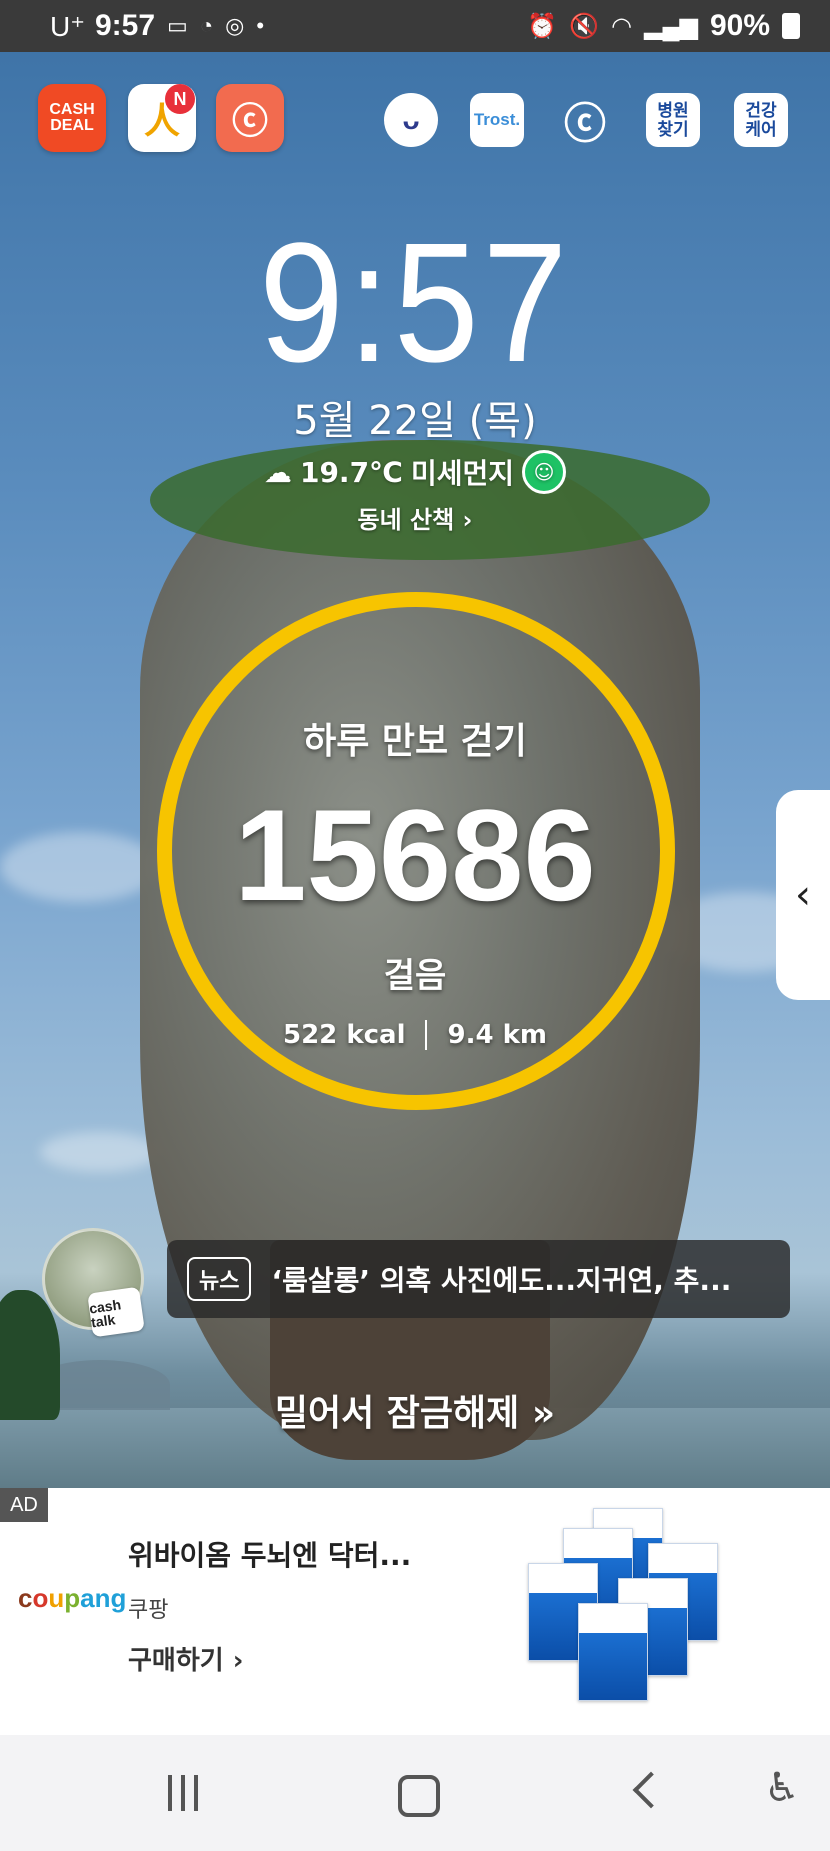 This screenshot has width=830, height=1851. What do you see at coordinates (277, 472) in the screenshot?
I see `cloud-icon: ☁` at bounding box center [277, 472].